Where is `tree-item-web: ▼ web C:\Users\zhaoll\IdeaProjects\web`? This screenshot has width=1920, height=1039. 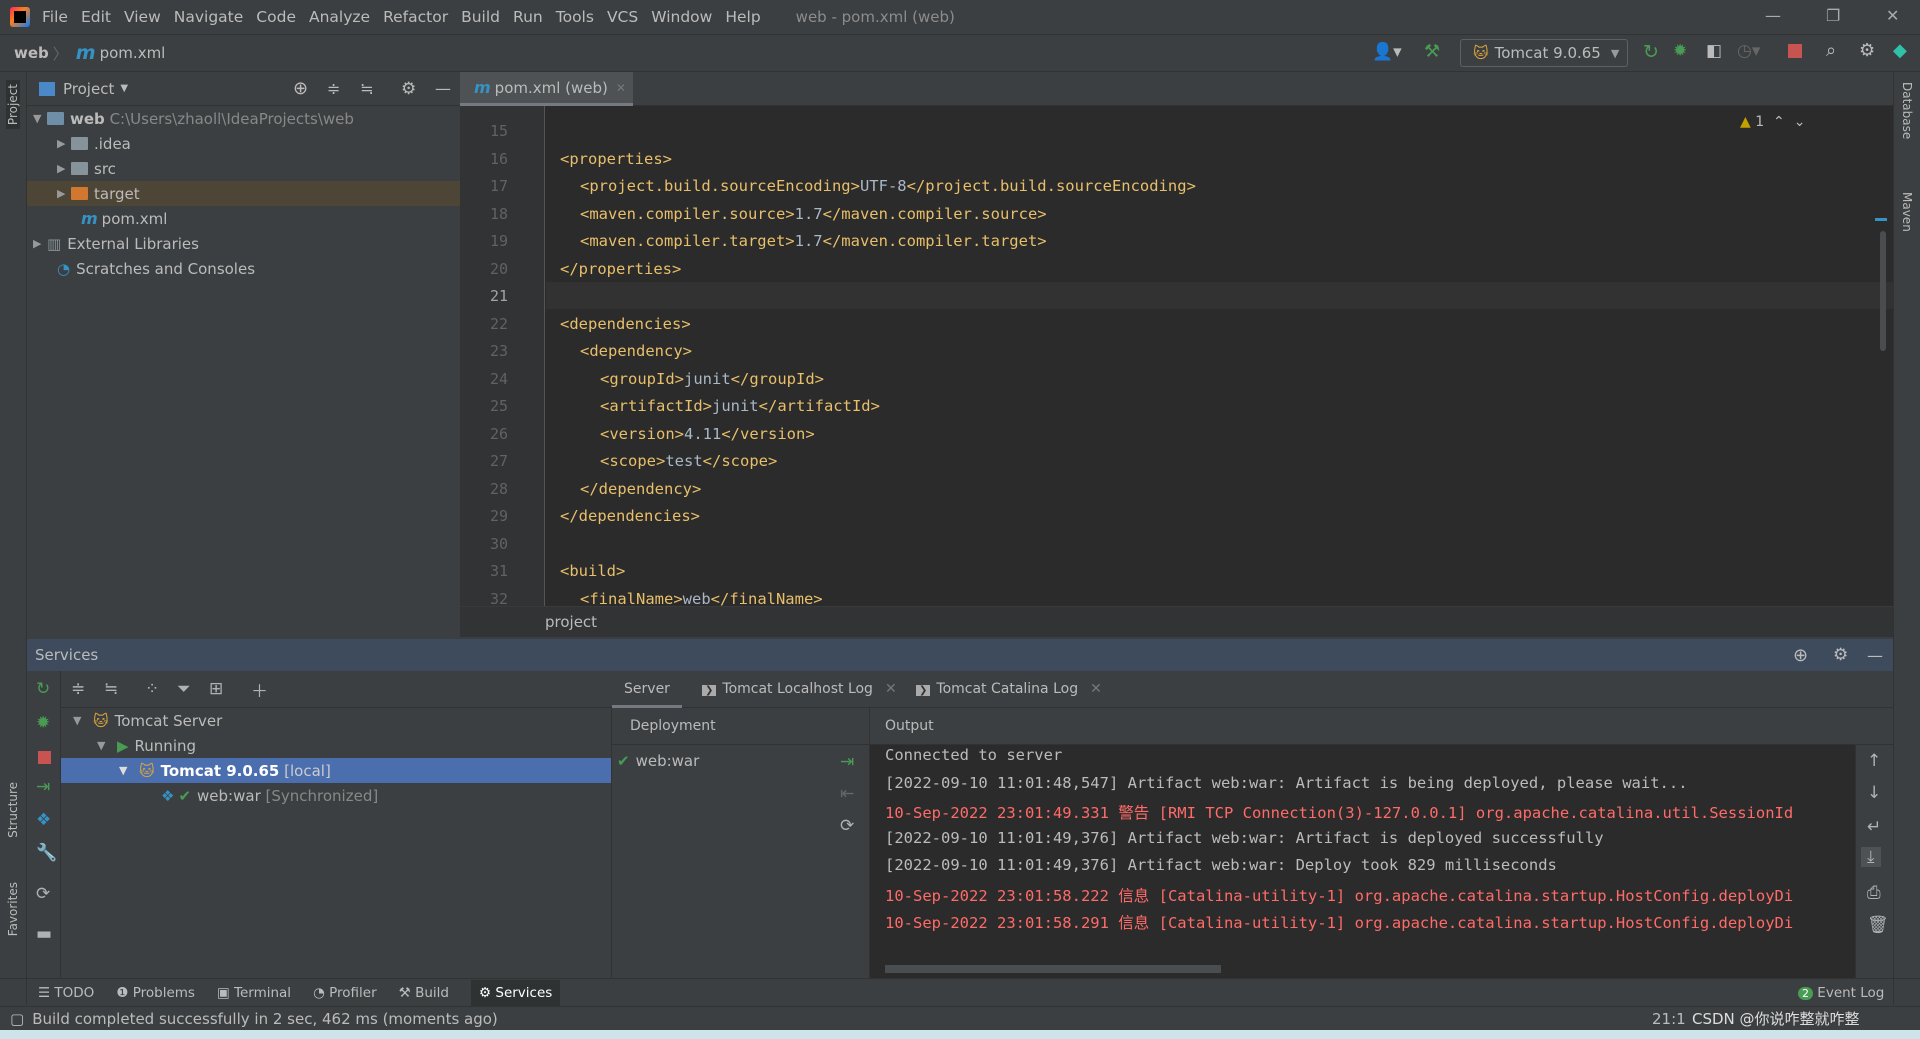 tree-item-web: ▼ web C:\Users\zhaoll\IdeaProjects\web is located at coordinates (243, 118).